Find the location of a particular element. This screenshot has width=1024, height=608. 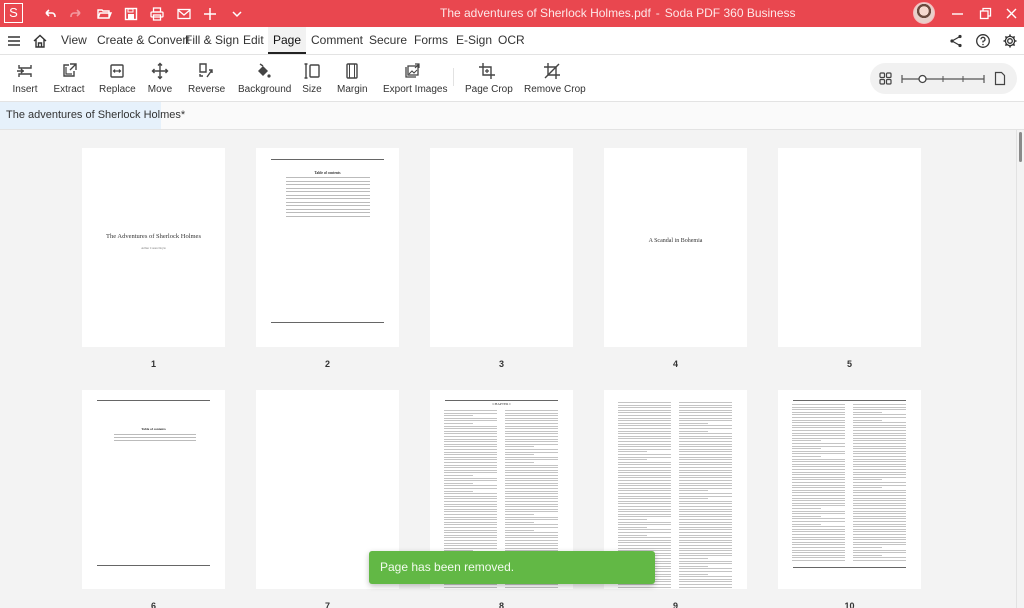

minimize-icon is located at coordinates (957, 13).